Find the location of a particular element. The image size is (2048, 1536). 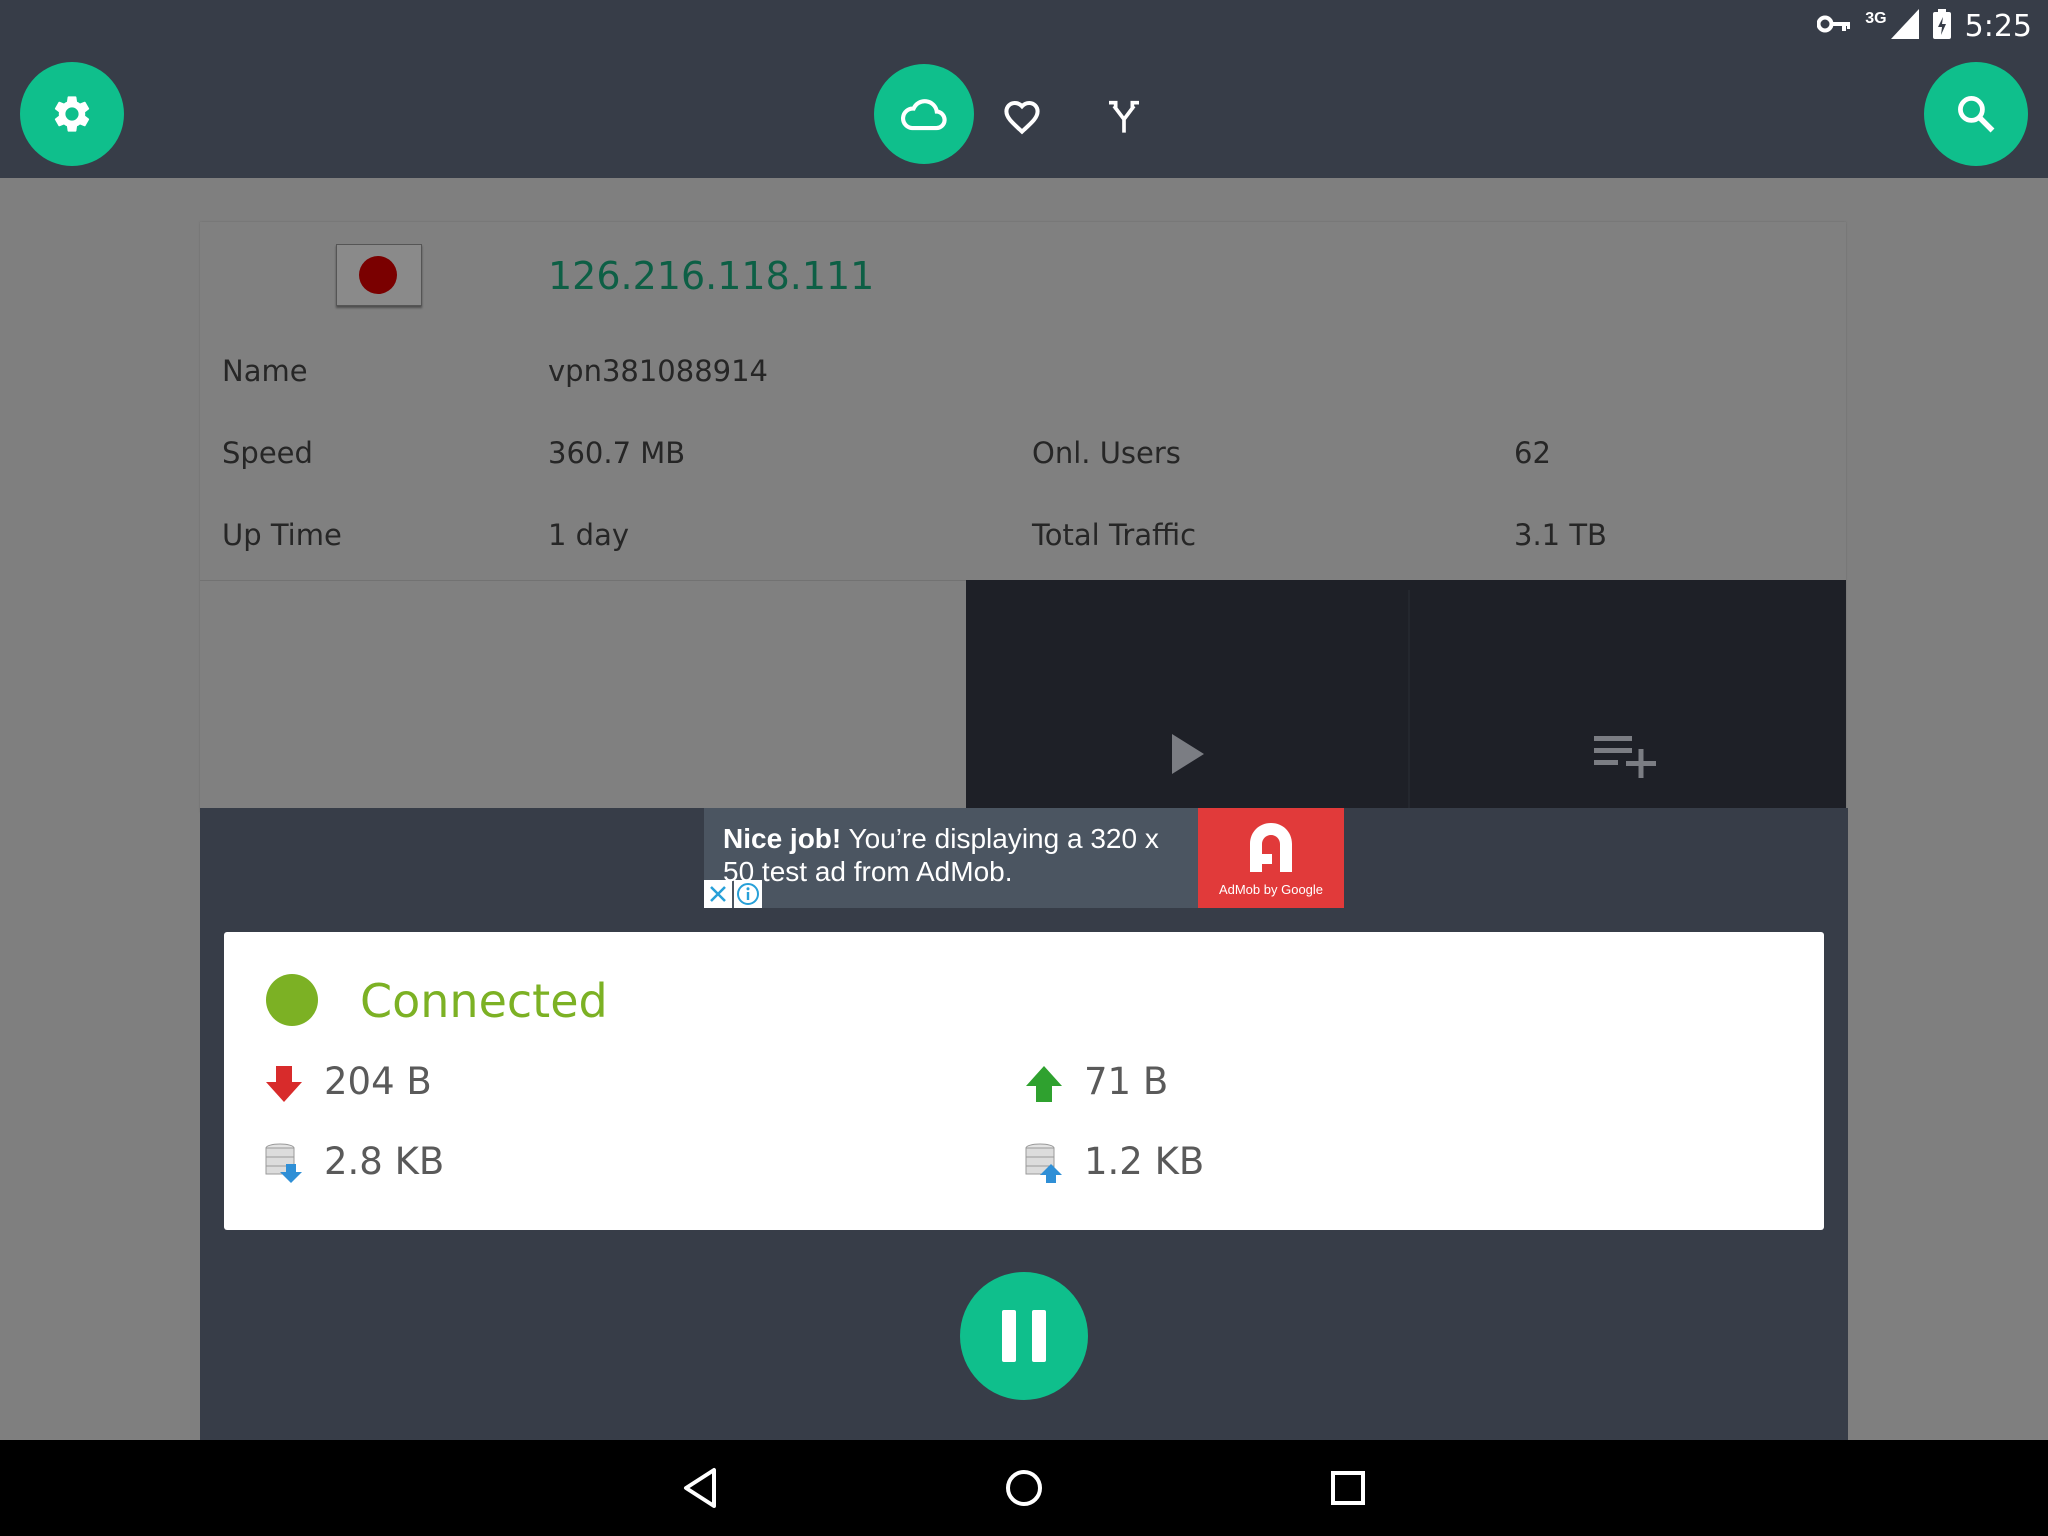

speed-label: Speed is located at coordinates (267, 453).